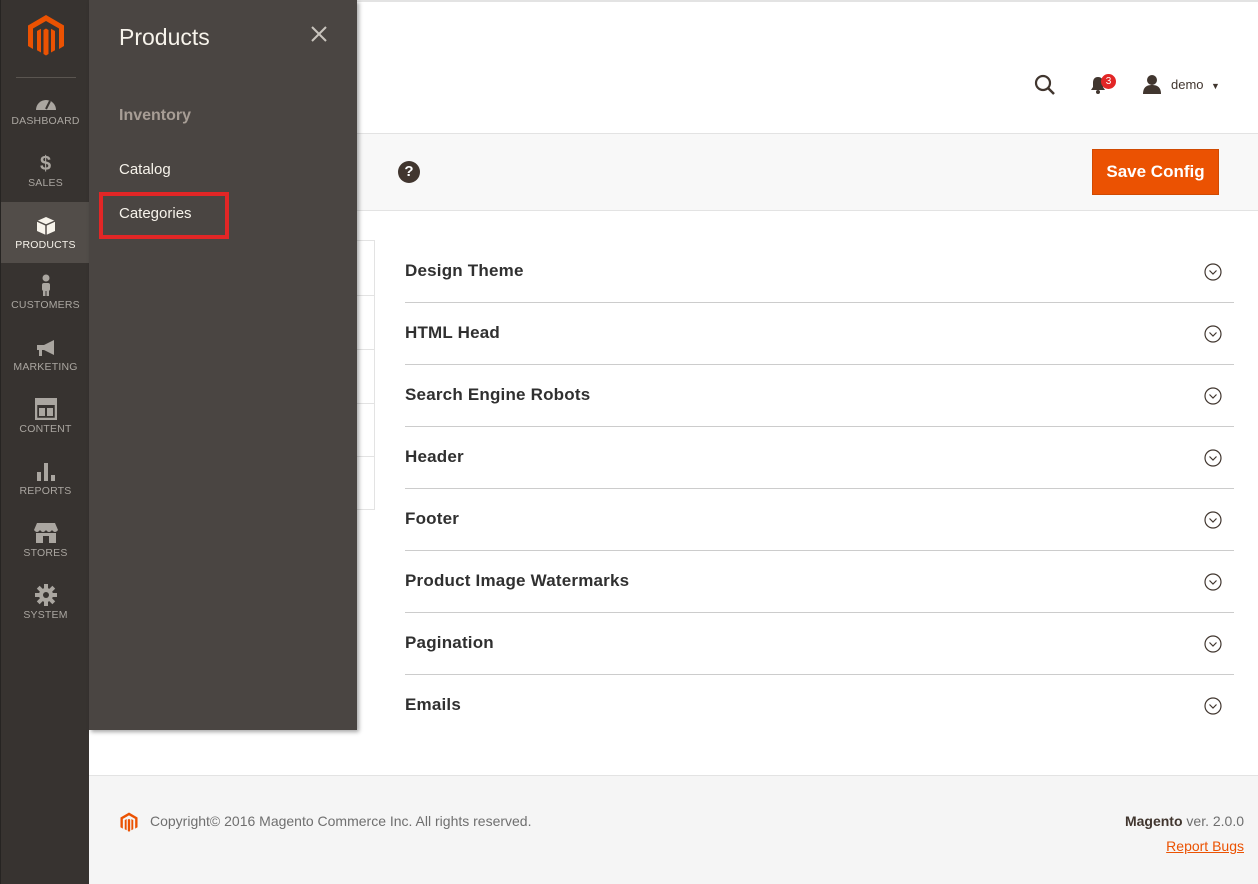  I want to click on sidebar-item-stores: STORES, so click(45, 553).